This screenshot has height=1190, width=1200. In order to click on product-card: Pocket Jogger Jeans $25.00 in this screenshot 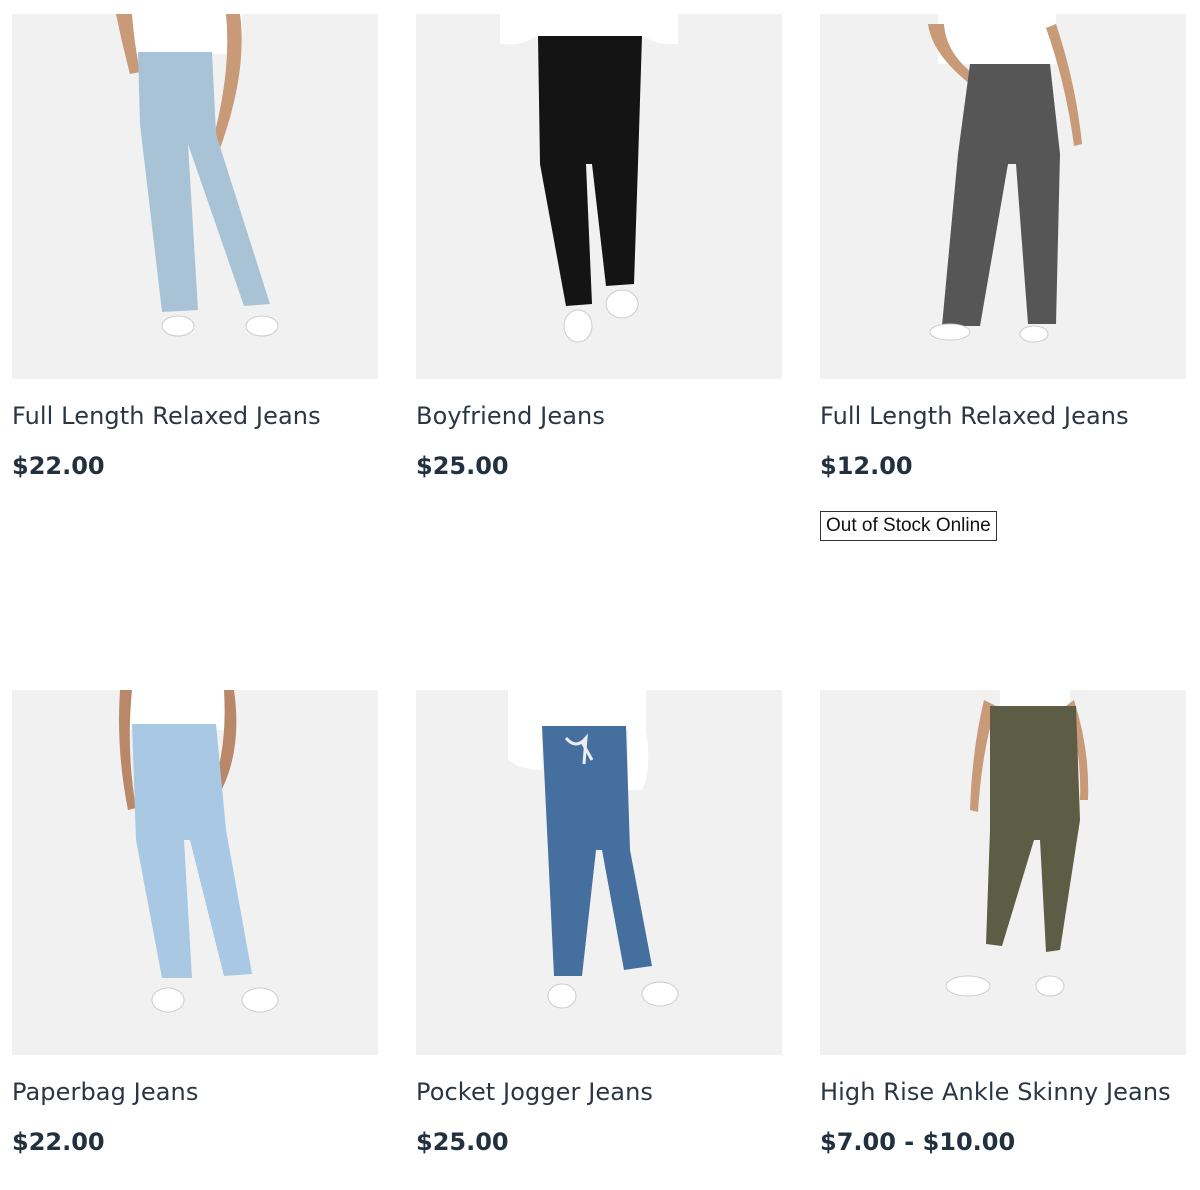, I will do `click(599, 923)`.